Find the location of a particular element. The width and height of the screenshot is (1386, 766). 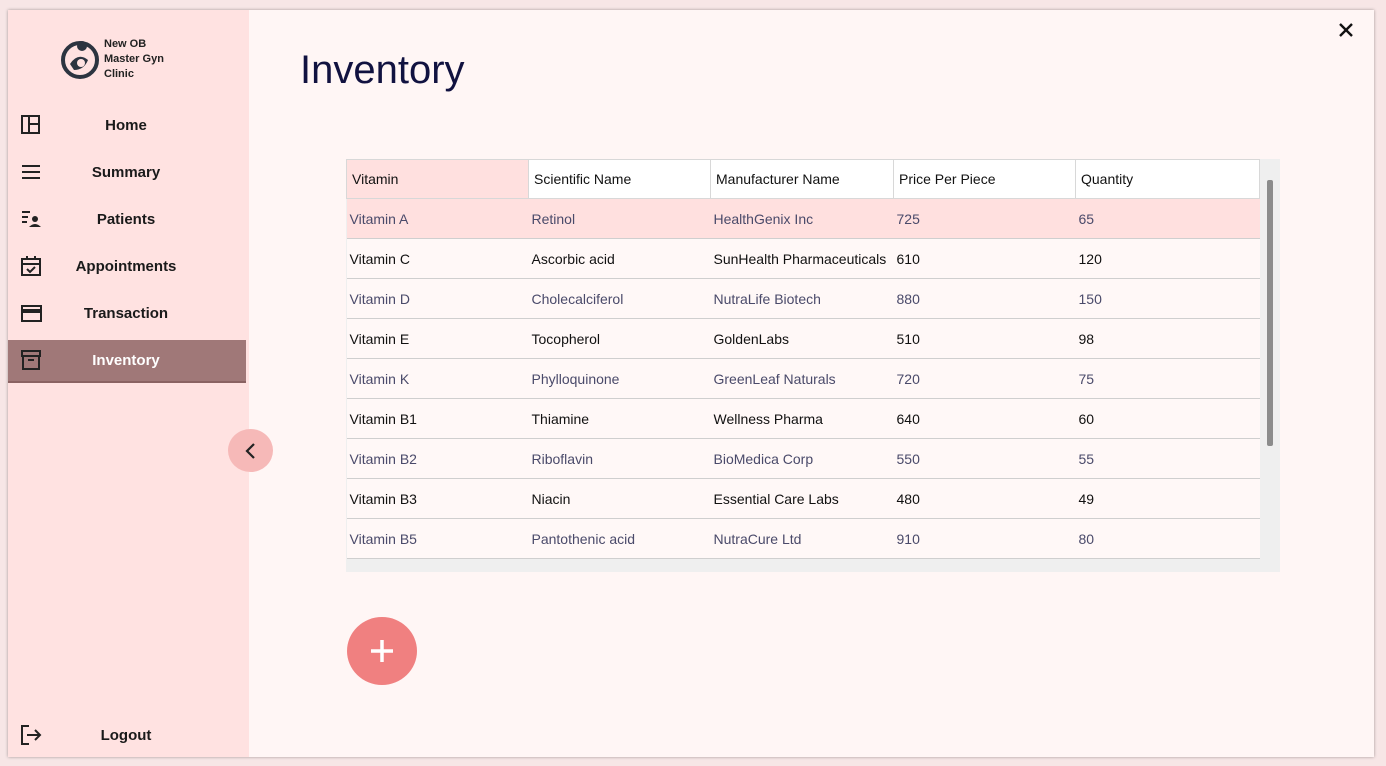

close-icon is located at coordinates (1346, 30).